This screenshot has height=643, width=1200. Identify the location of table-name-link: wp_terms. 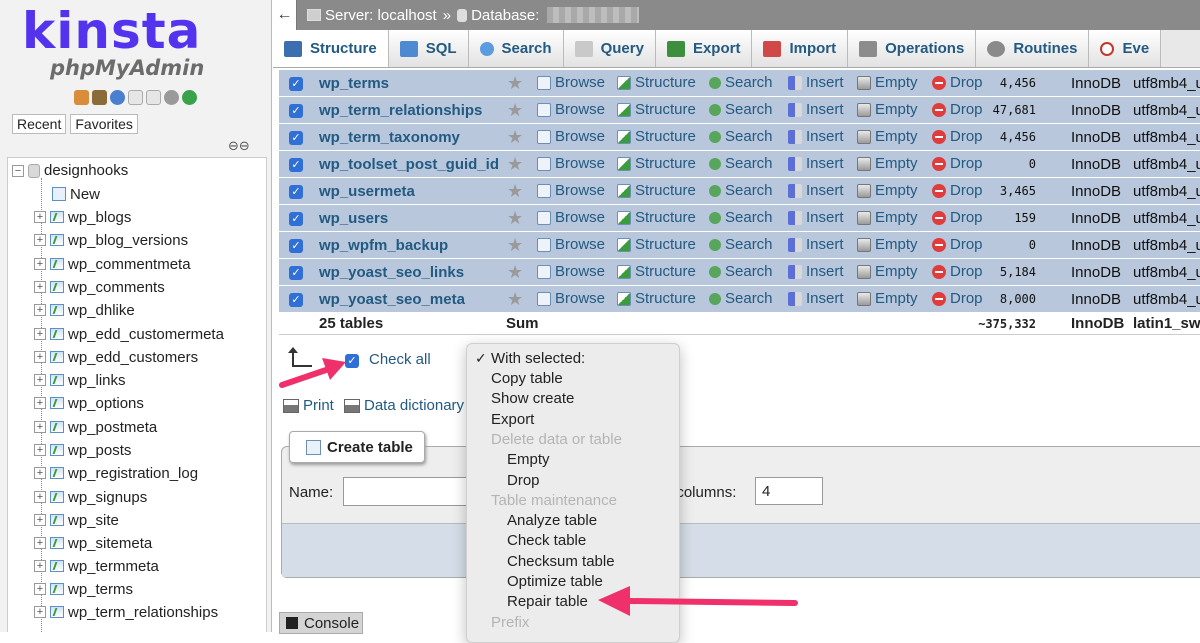
(354, 83).